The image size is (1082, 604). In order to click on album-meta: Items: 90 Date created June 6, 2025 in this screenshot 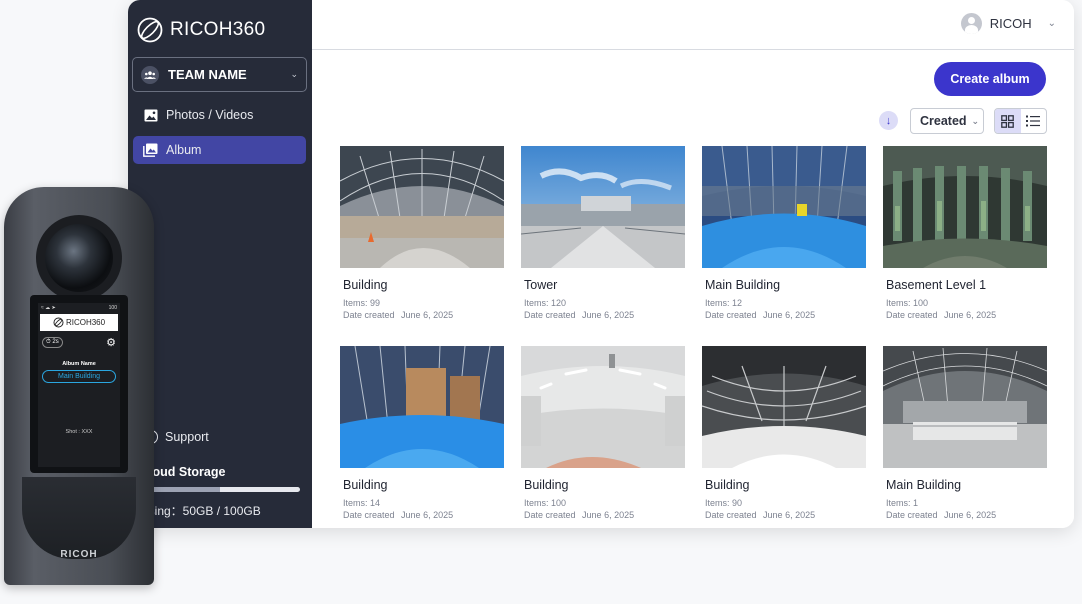, I will do `click(785, 509)`.